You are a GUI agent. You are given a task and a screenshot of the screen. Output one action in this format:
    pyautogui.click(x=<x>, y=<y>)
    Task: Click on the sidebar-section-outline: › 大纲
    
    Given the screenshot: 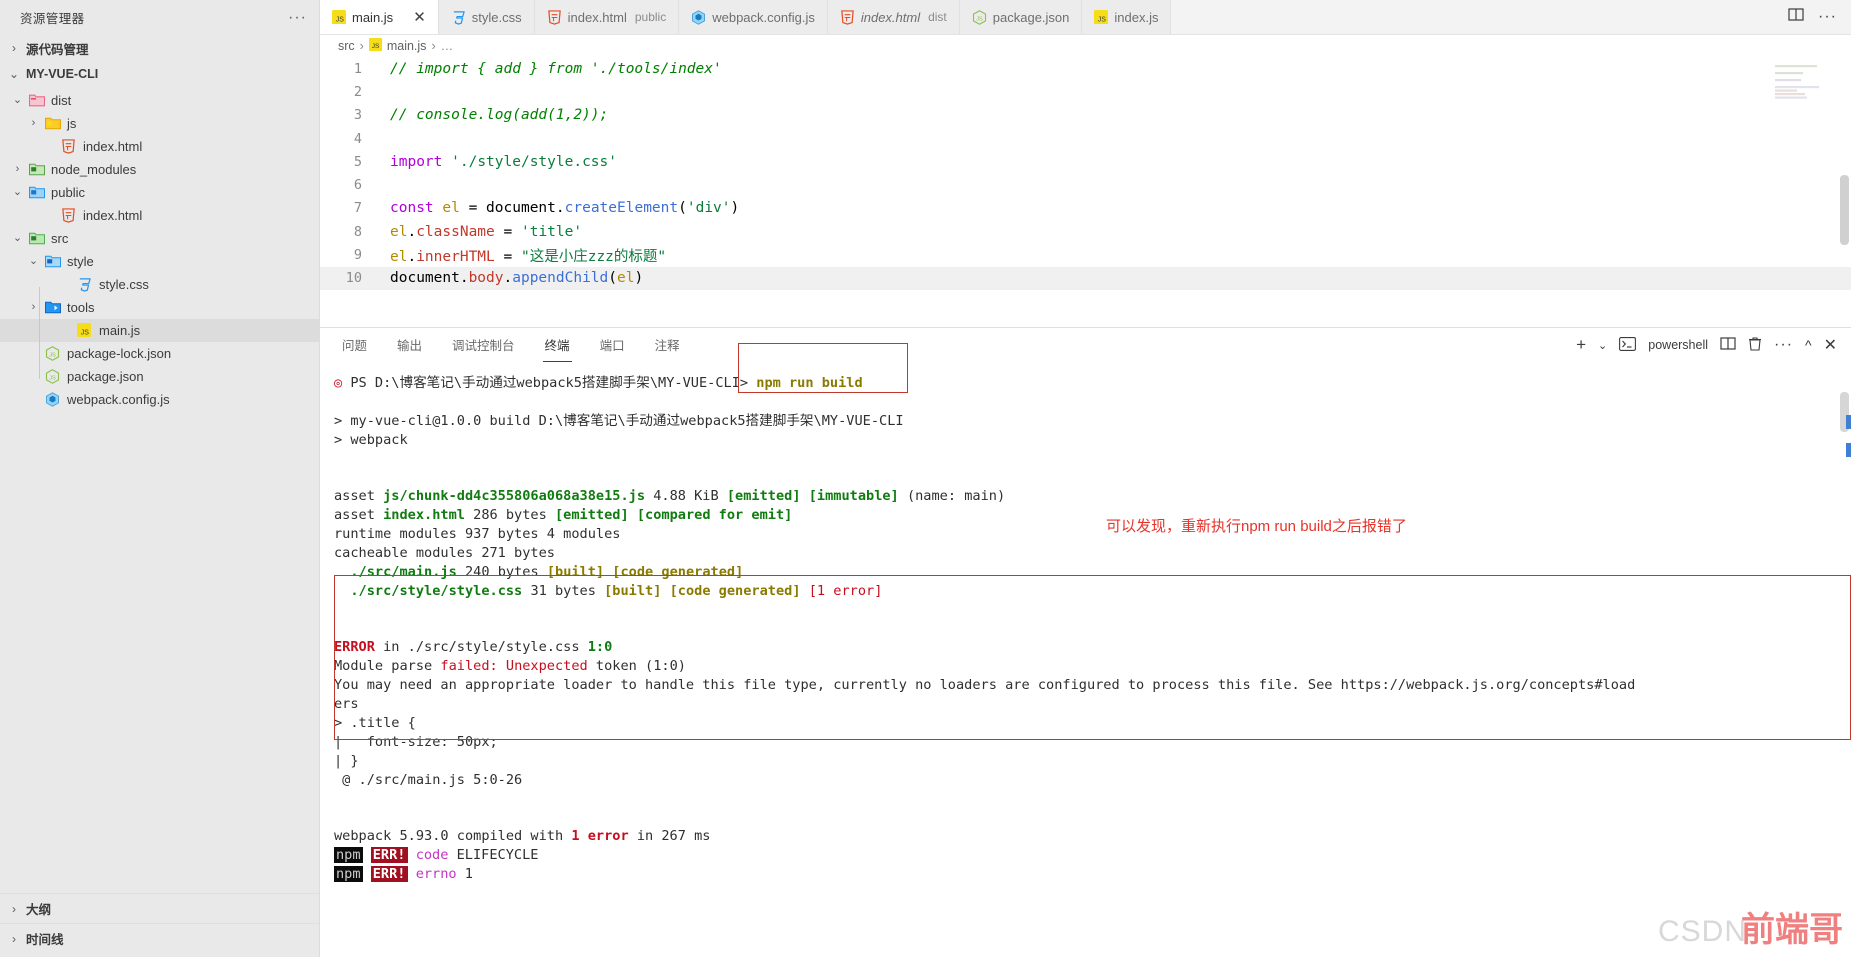 What is the action you would take?
    pyautogui.click(x=159, y=908)
    